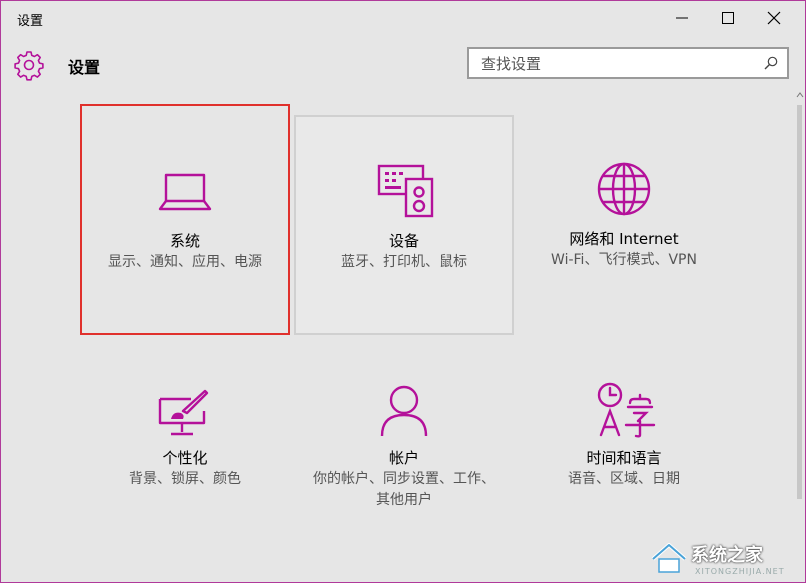 The image size is (806, 583). What do you see at coordinates (624, 260) in the screenshot?
I see `tile-network-desc: Wi-Fi、飞行模式、VPN` at bounding box center [624, 260].